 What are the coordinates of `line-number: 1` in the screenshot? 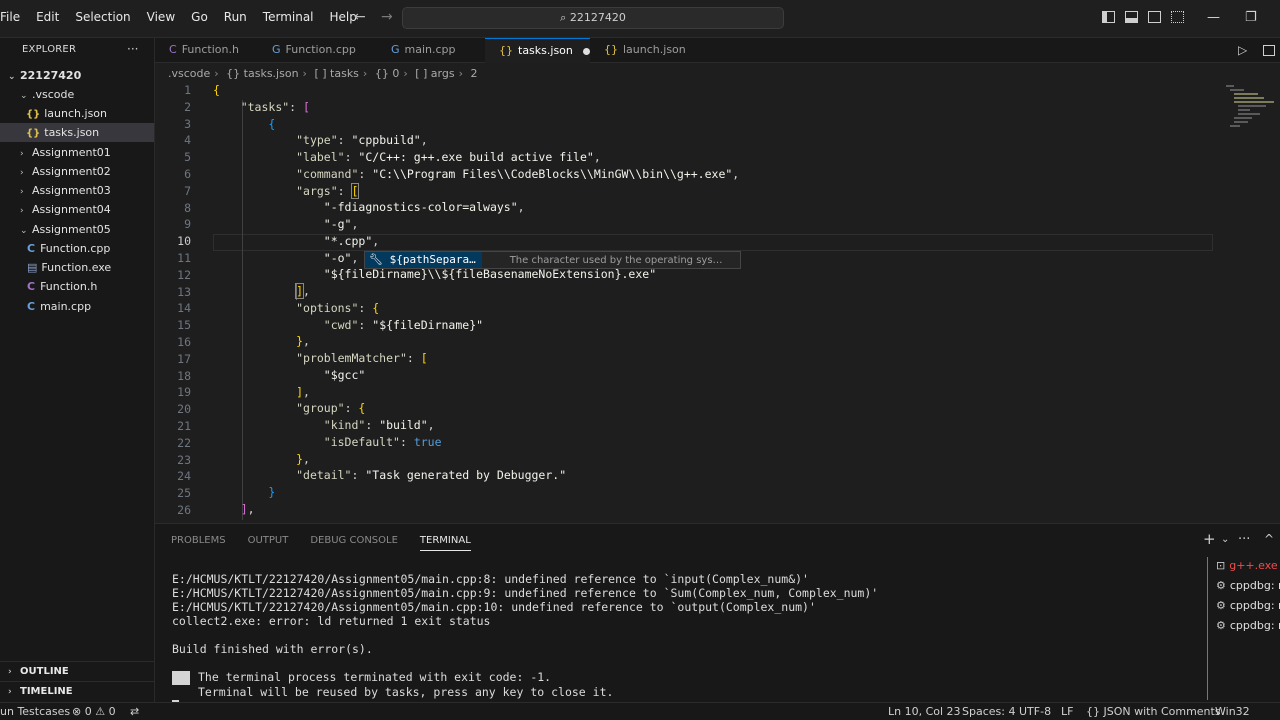 It's located at (187, 90).